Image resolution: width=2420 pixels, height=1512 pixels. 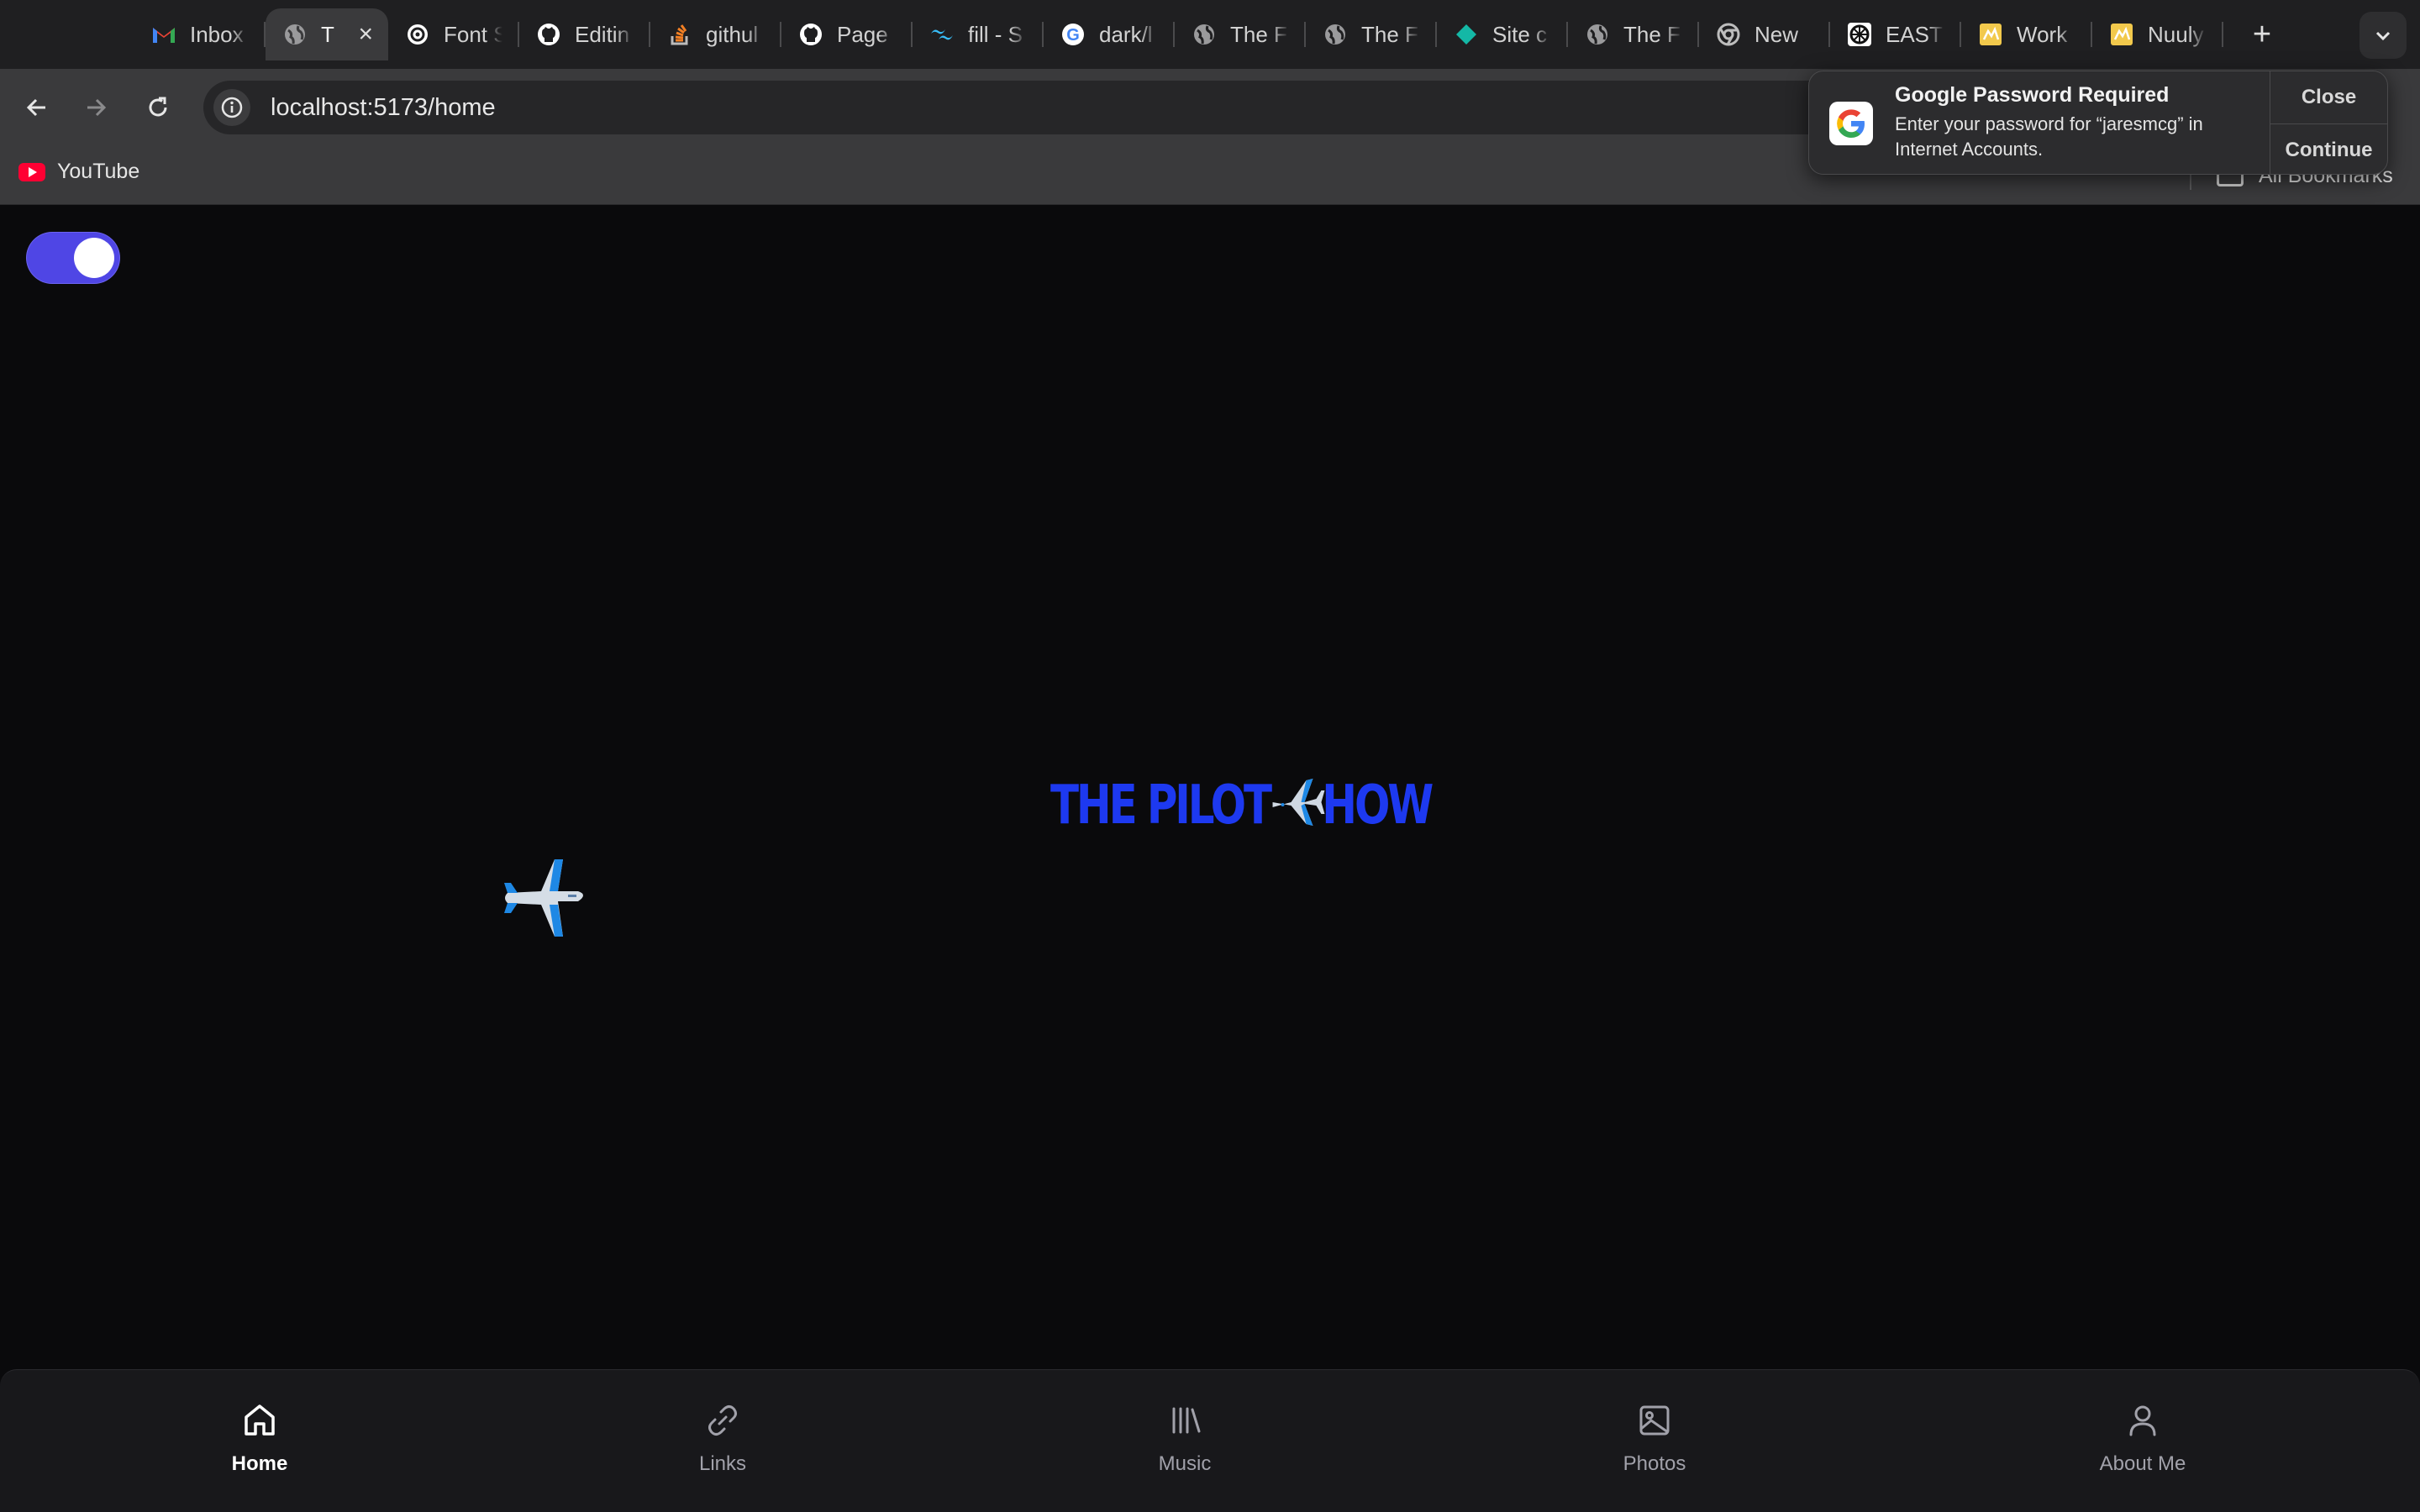 What do you see at coordinates (942, 34) in the screenshot?
I see `tailwind-icon` at bounding box center [942, 34].